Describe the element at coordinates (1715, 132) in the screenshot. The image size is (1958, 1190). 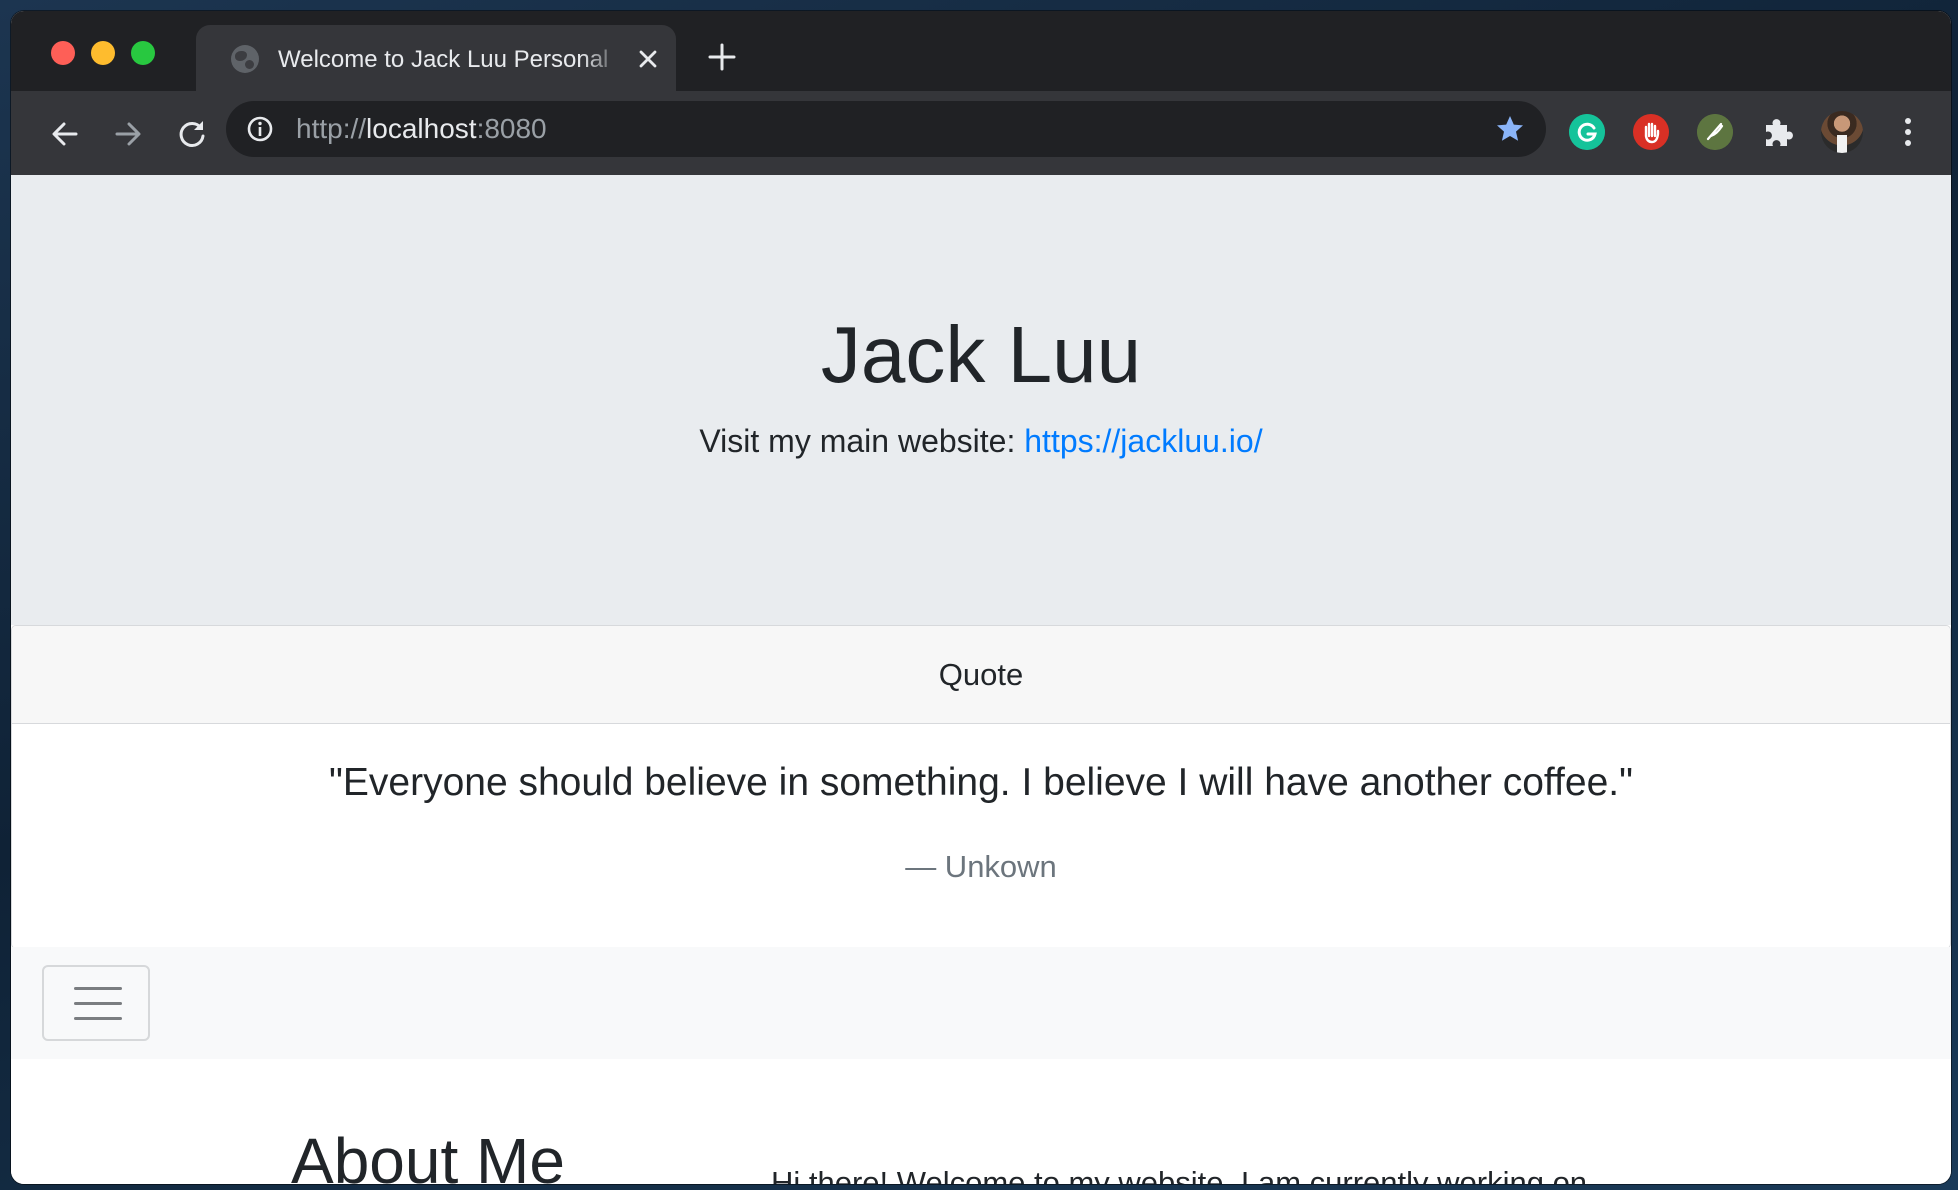
I see `feather-icon` at that location.